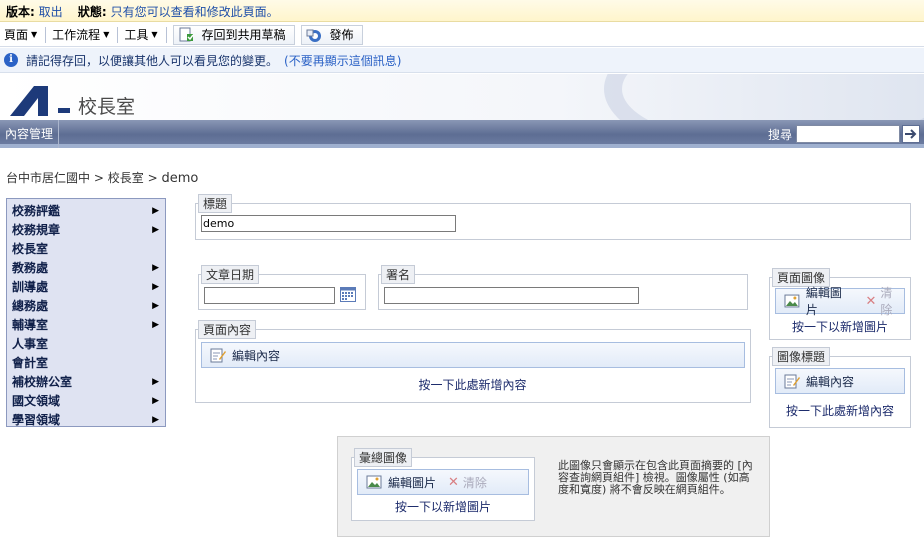 The width and height of the screenshot is (924, 545). Describe the element at coordinates (764, 97) in the screenshot. I see `banner-decoration` at that location.